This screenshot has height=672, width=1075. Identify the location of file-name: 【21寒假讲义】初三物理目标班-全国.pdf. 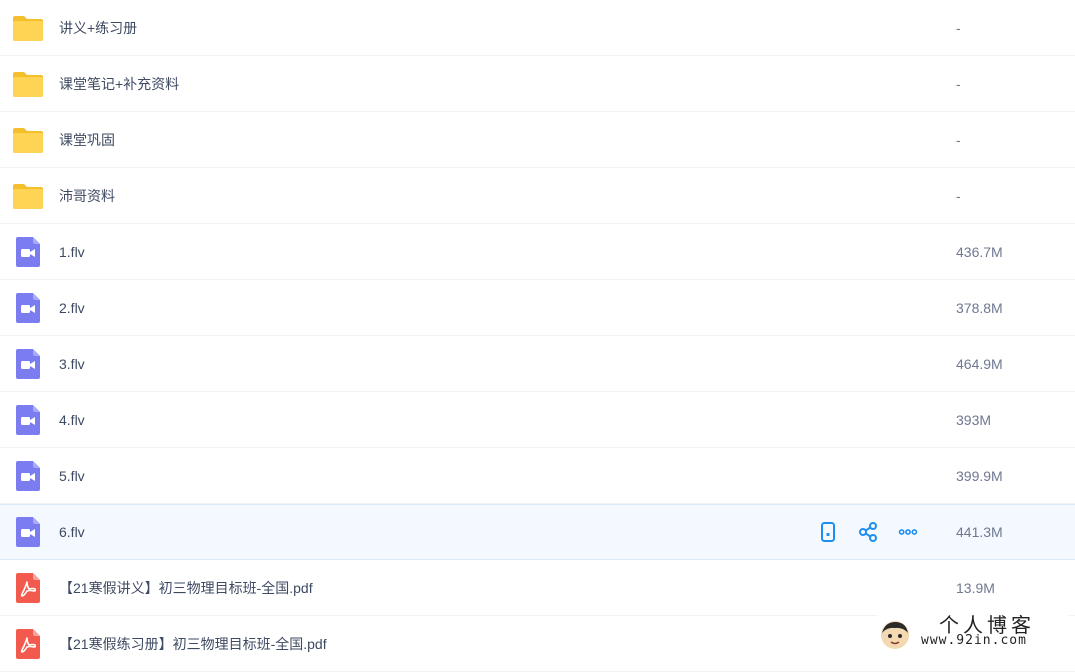
(186, 588).